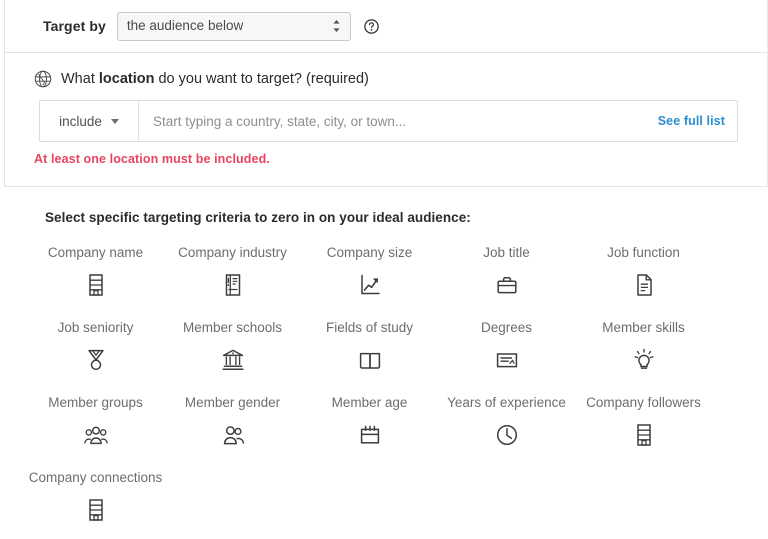 The image size is (768, 539). What do you see at coordinates (371, 26) in the screenshot?
I see `question-circle-icon` at bounding box center [371, 26].